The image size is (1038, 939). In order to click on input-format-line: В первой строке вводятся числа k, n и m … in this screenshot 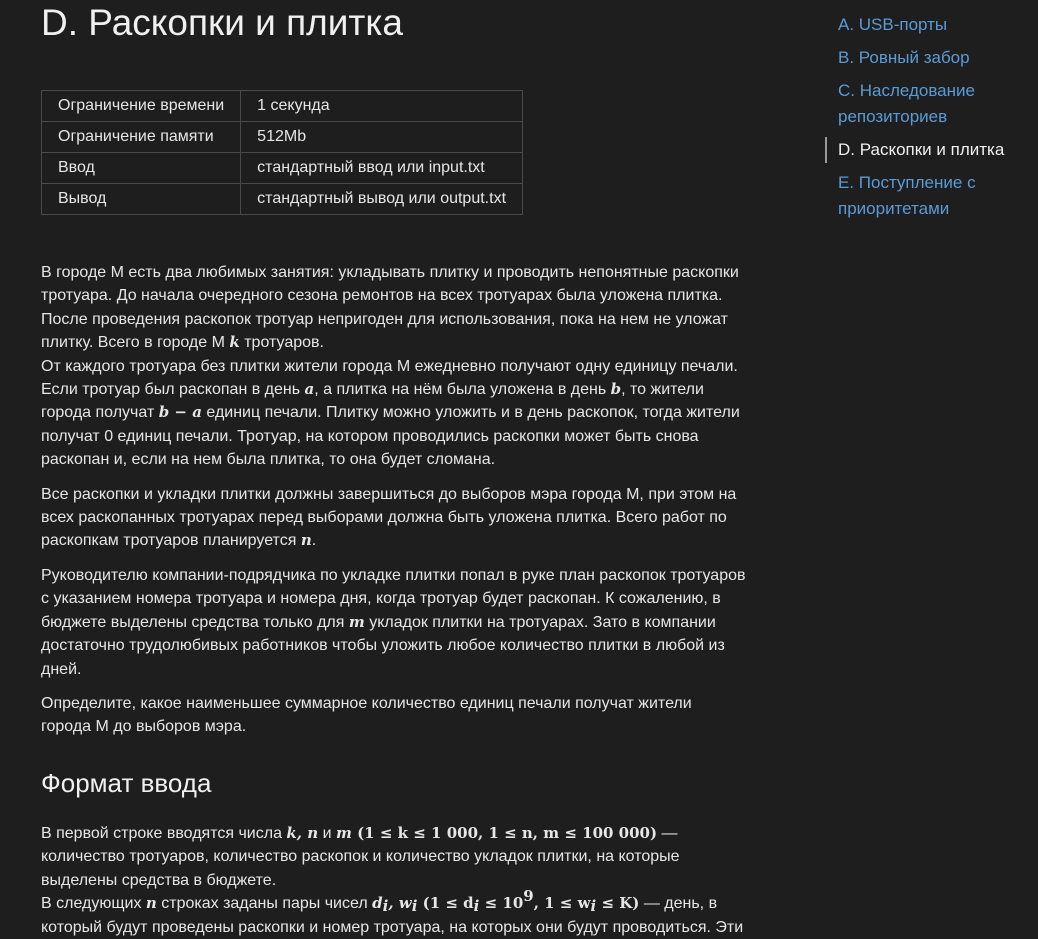, I will do `click(393, 857)`.